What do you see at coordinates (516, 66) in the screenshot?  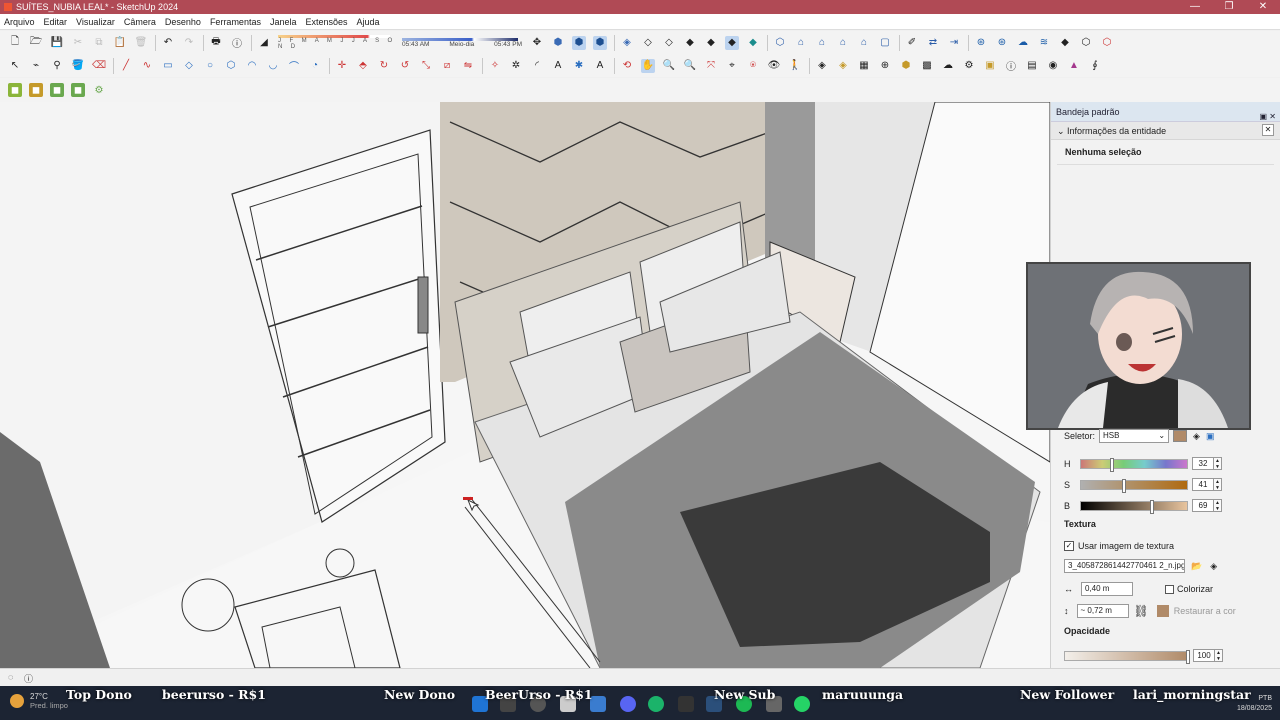 I see `dimension-icon: ✲` at bounding box center [516, 66].